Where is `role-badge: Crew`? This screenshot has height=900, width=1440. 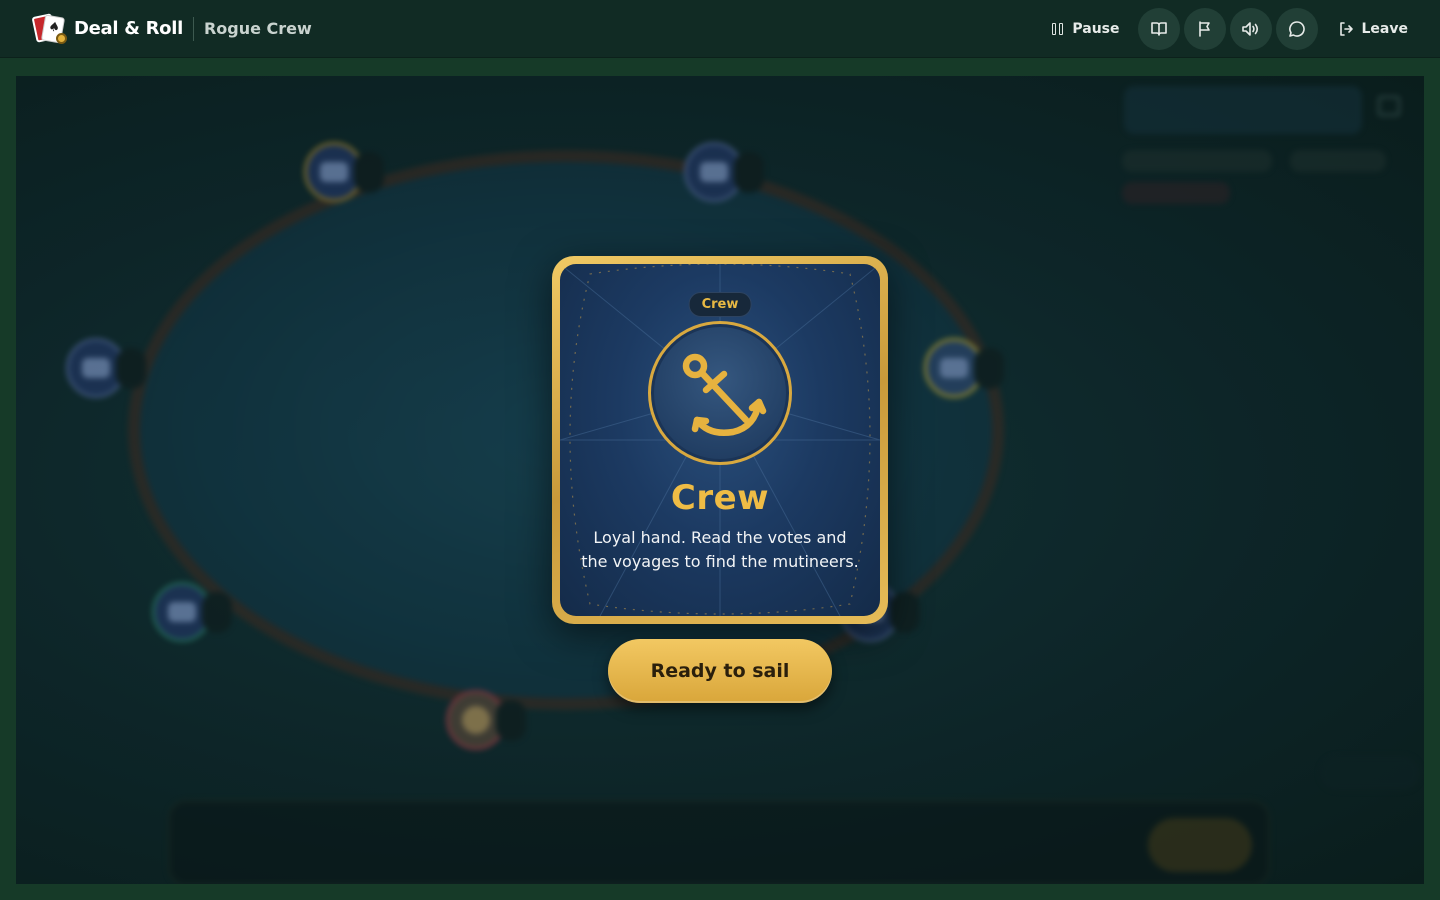 role-badge: Crew is located at coordinates (720, 304).